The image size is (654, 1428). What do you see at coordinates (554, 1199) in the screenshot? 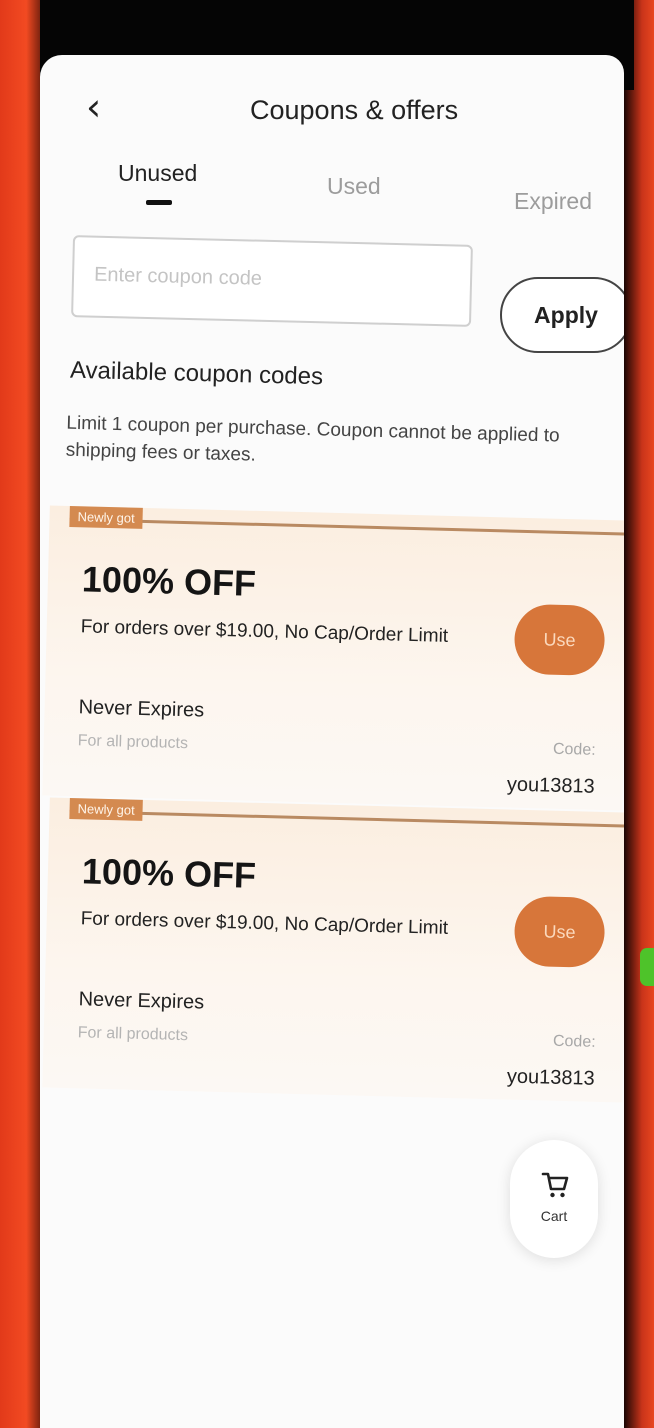
I see `cart-button: Cart` at bounding box center [554, 1199].